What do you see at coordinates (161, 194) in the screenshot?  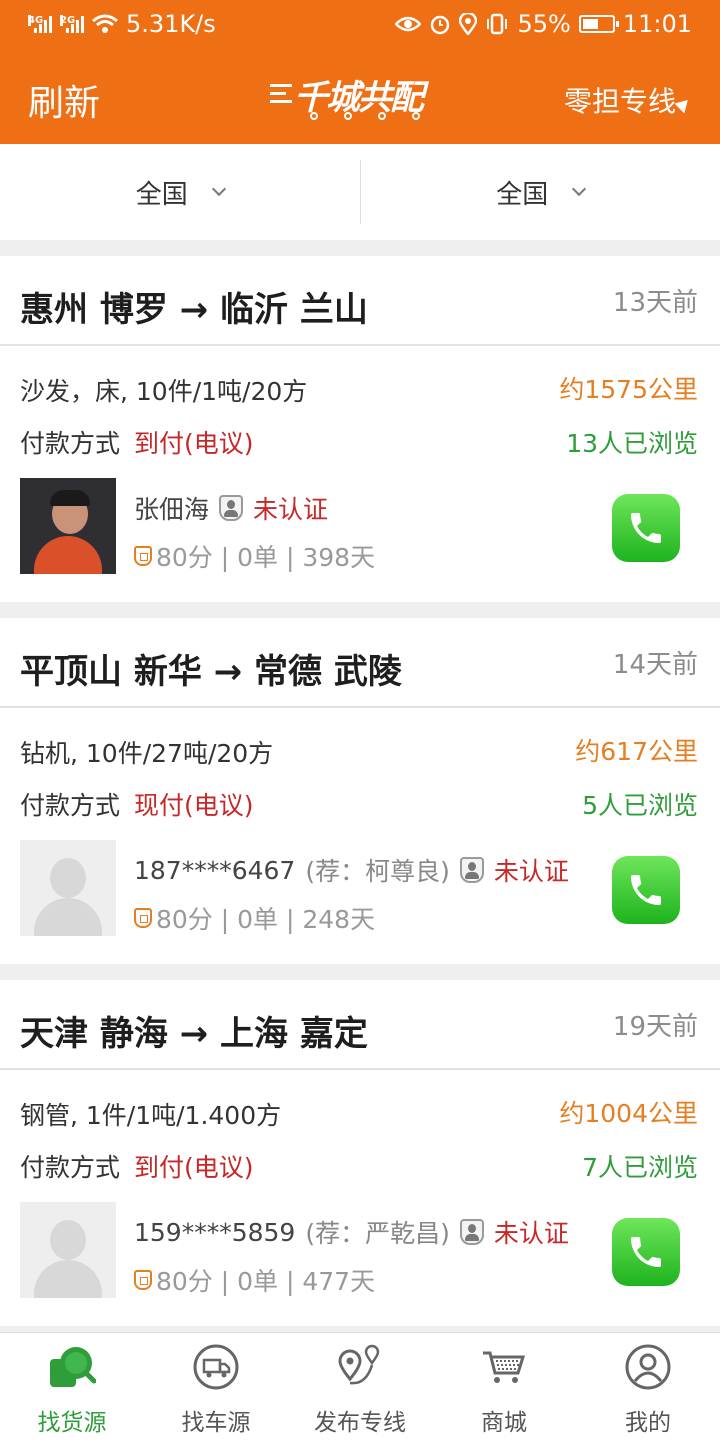 I see `origin-filter-label: 全国` at bounding box center [161, 194].